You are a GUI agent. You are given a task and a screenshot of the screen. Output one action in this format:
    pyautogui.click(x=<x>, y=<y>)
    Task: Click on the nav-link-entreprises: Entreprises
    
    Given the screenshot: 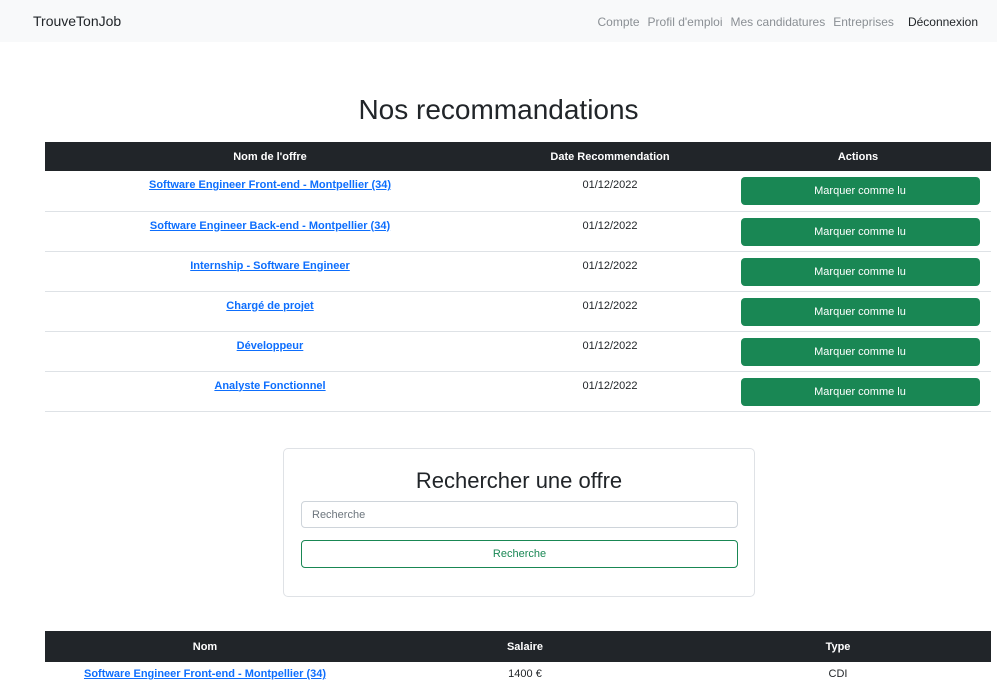 What is the action you would take?
    pyautogui.click(x=863, y=22)
    